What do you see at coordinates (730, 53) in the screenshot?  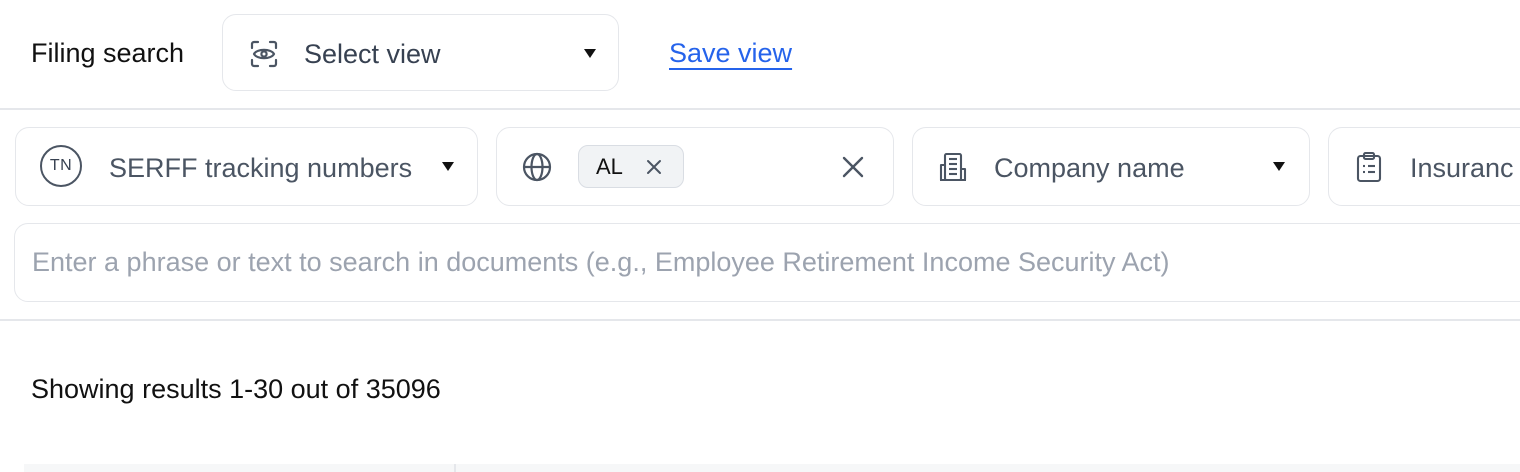 I see `save-view-link: Save view` at bounding box center [730, 53].